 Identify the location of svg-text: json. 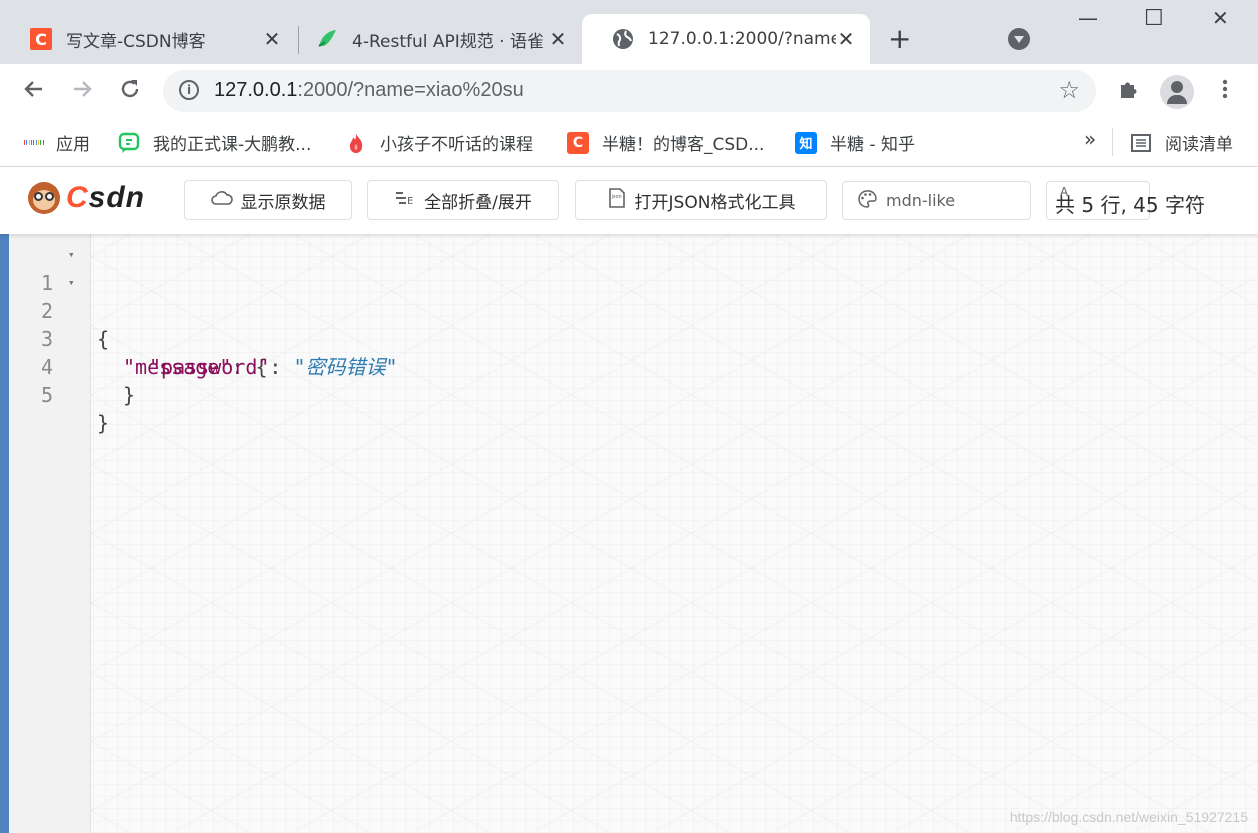
(615, 197).